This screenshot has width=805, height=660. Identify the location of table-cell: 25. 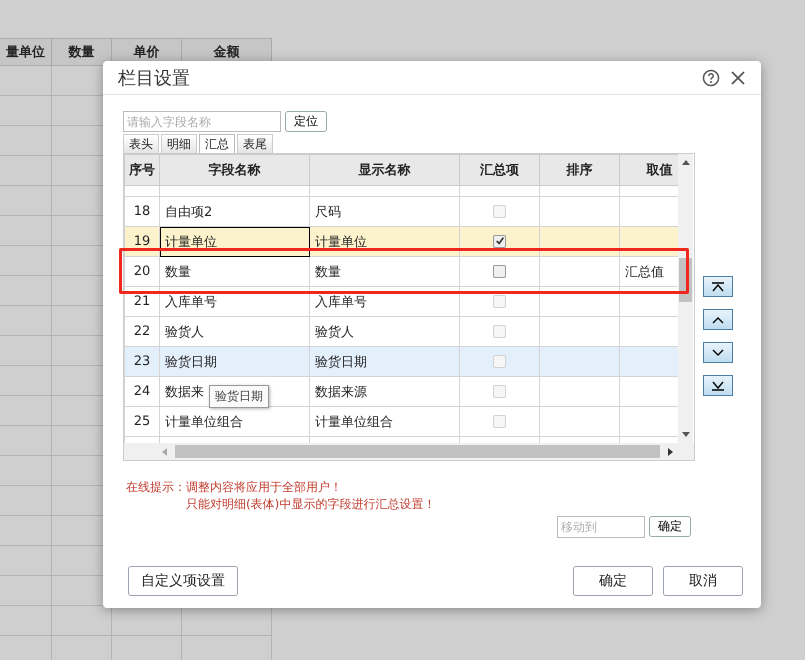
(142, 421).